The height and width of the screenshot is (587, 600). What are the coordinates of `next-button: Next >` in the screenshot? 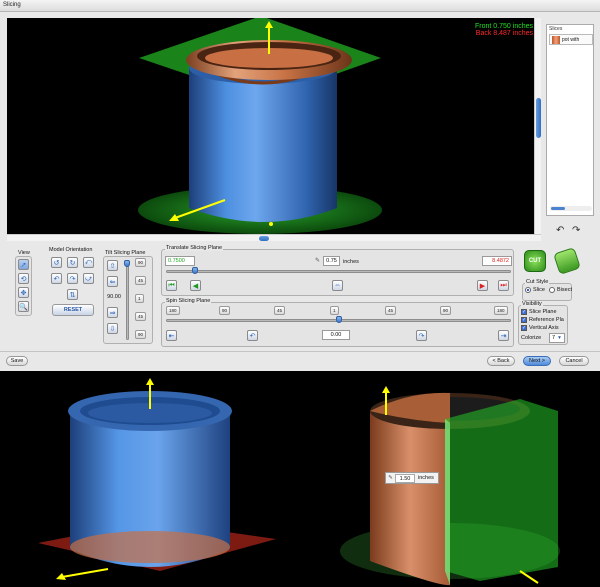 It's located at (537, 361).